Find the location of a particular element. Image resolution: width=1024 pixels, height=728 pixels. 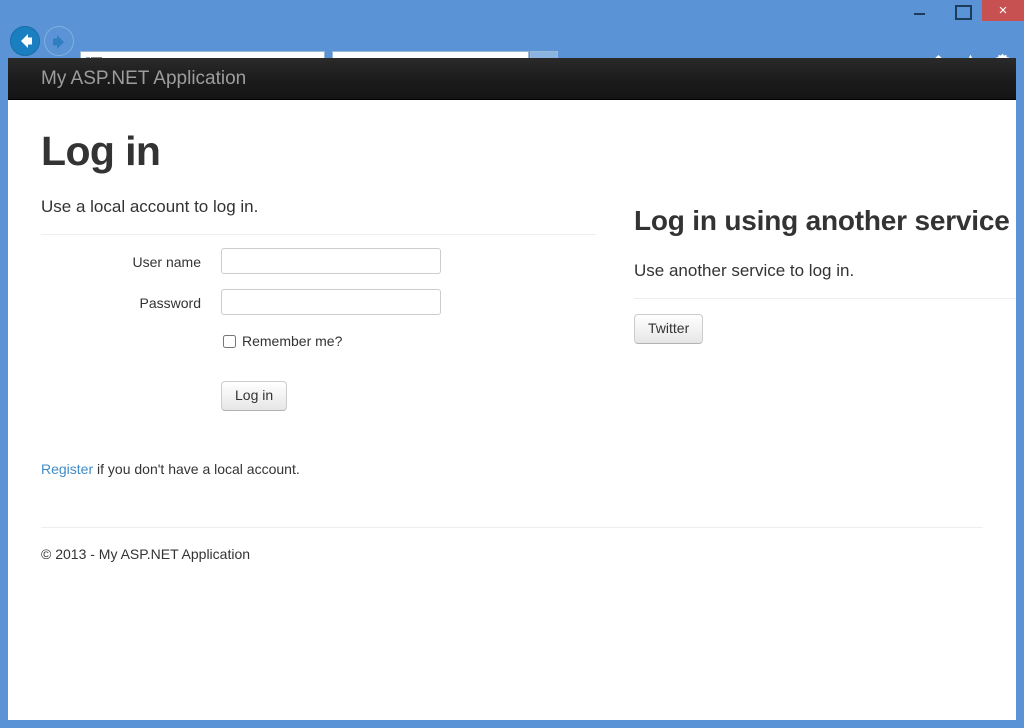

close-button: × is located at coordinates (1003, 10).